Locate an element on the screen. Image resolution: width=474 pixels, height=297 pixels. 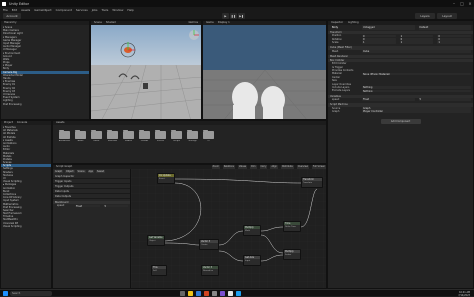
blackboard-tab: App is located at coordinates (91, 171).